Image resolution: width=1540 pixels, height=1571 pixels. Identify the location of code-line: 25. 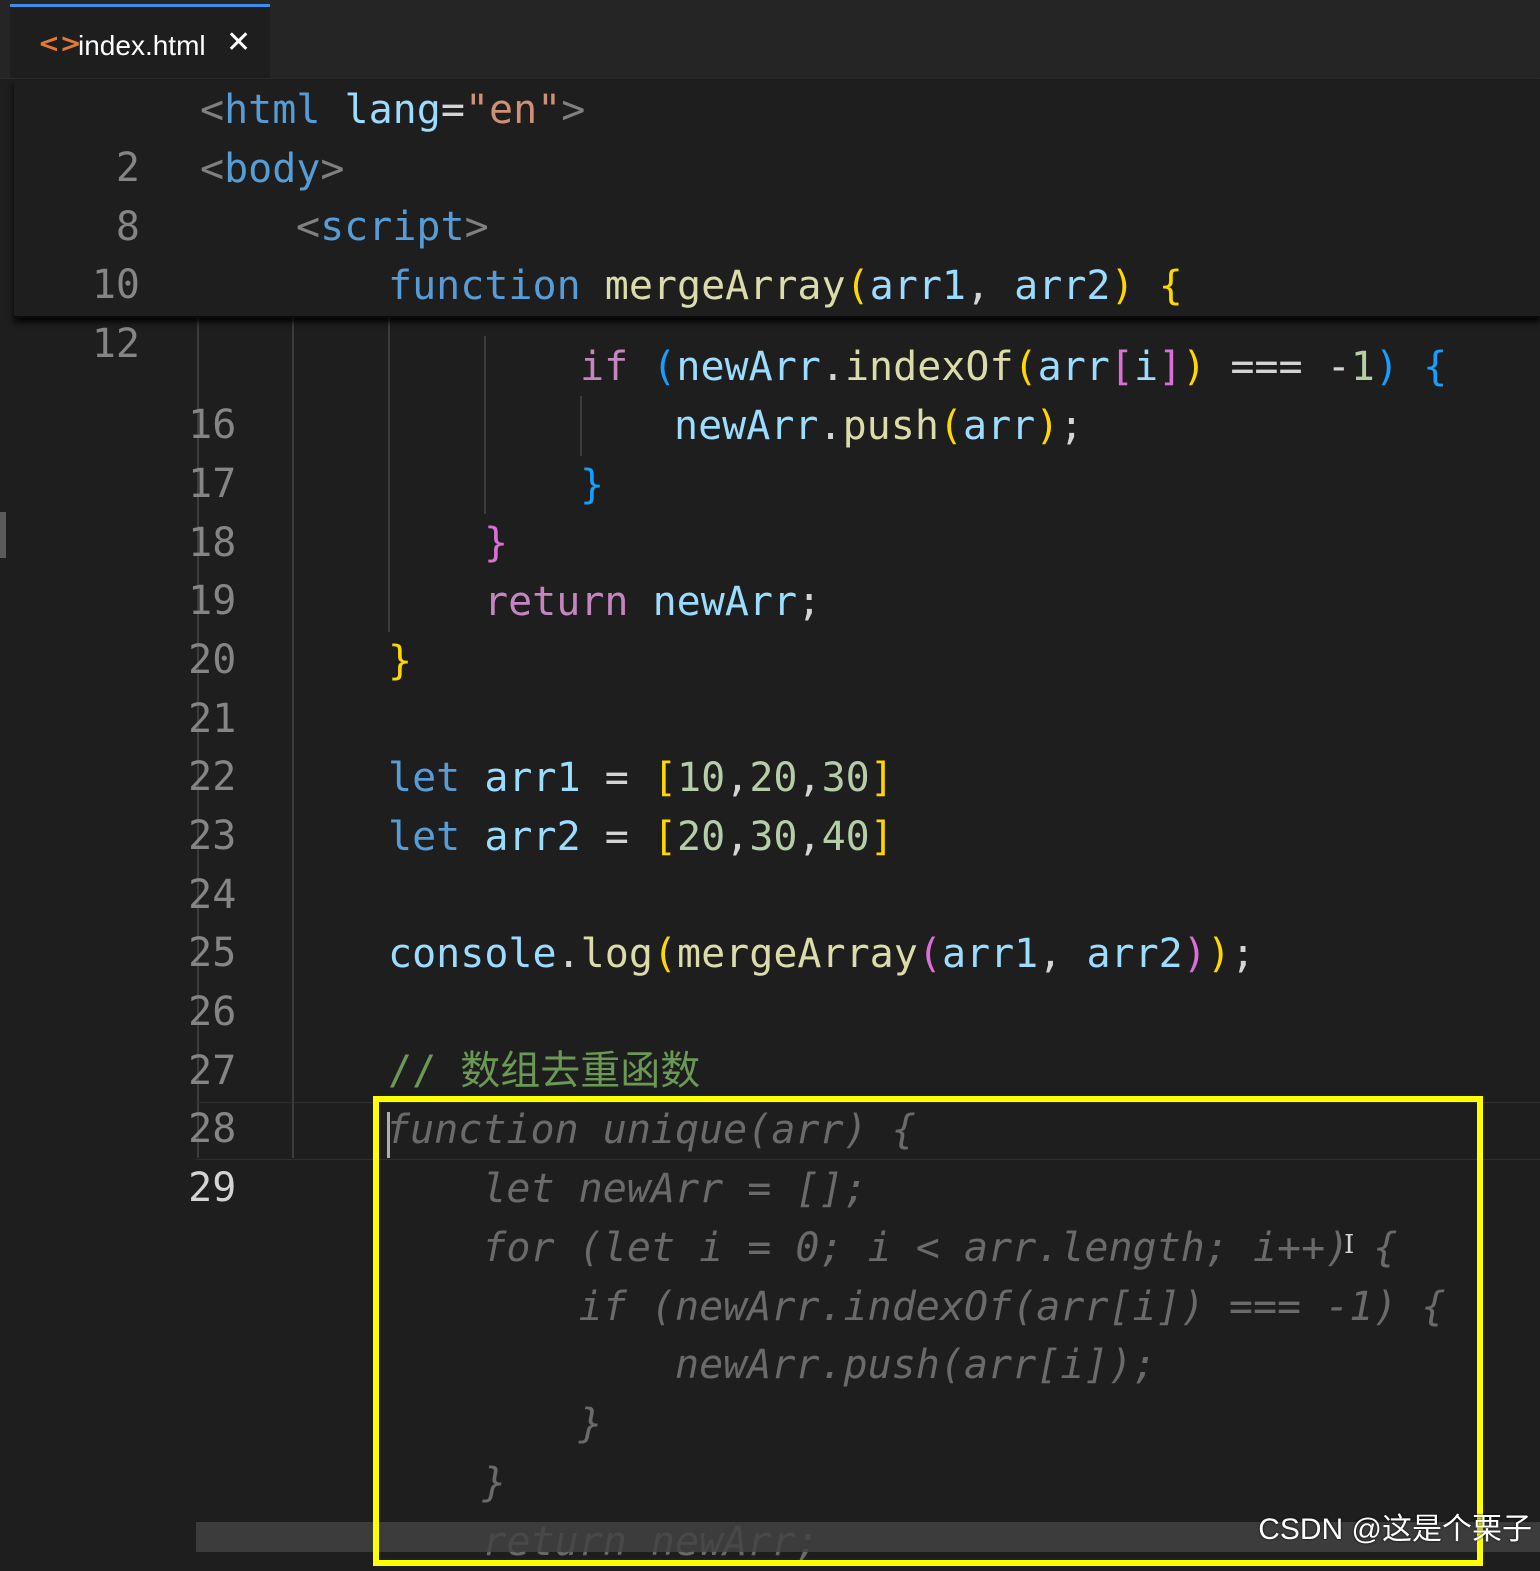
(118, 921).